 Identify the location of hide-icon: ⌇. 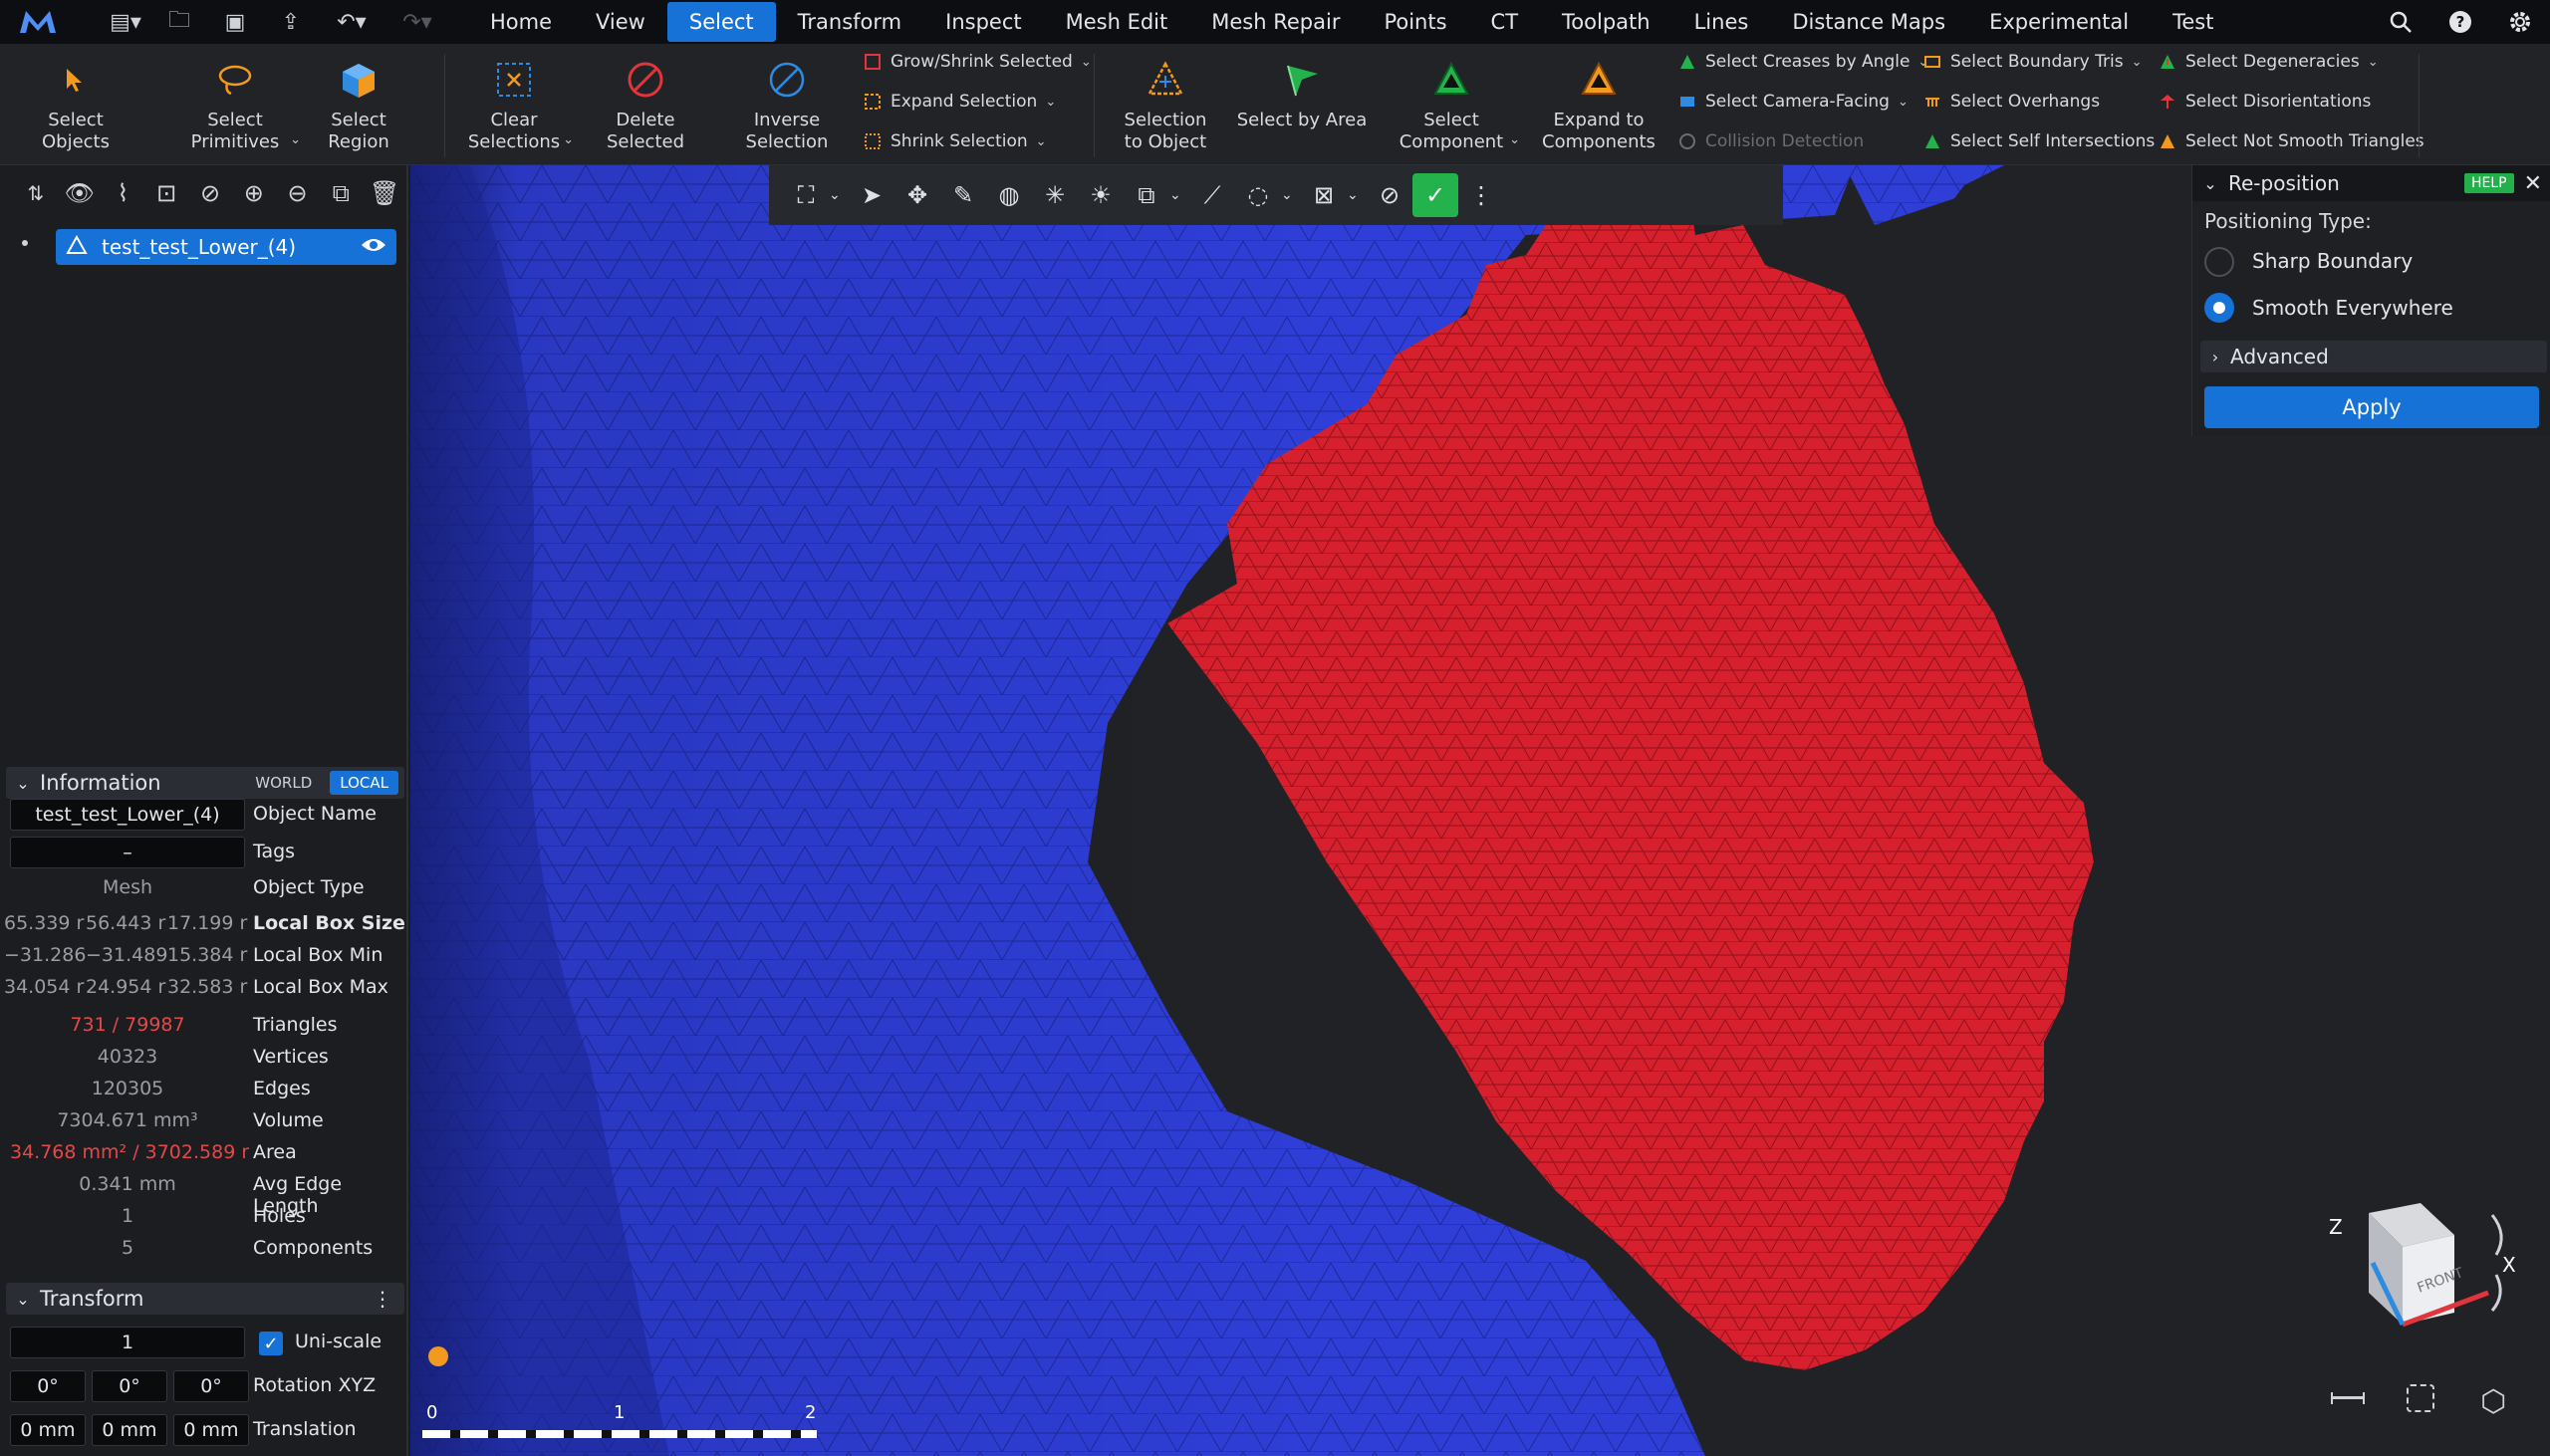
(123, 193).